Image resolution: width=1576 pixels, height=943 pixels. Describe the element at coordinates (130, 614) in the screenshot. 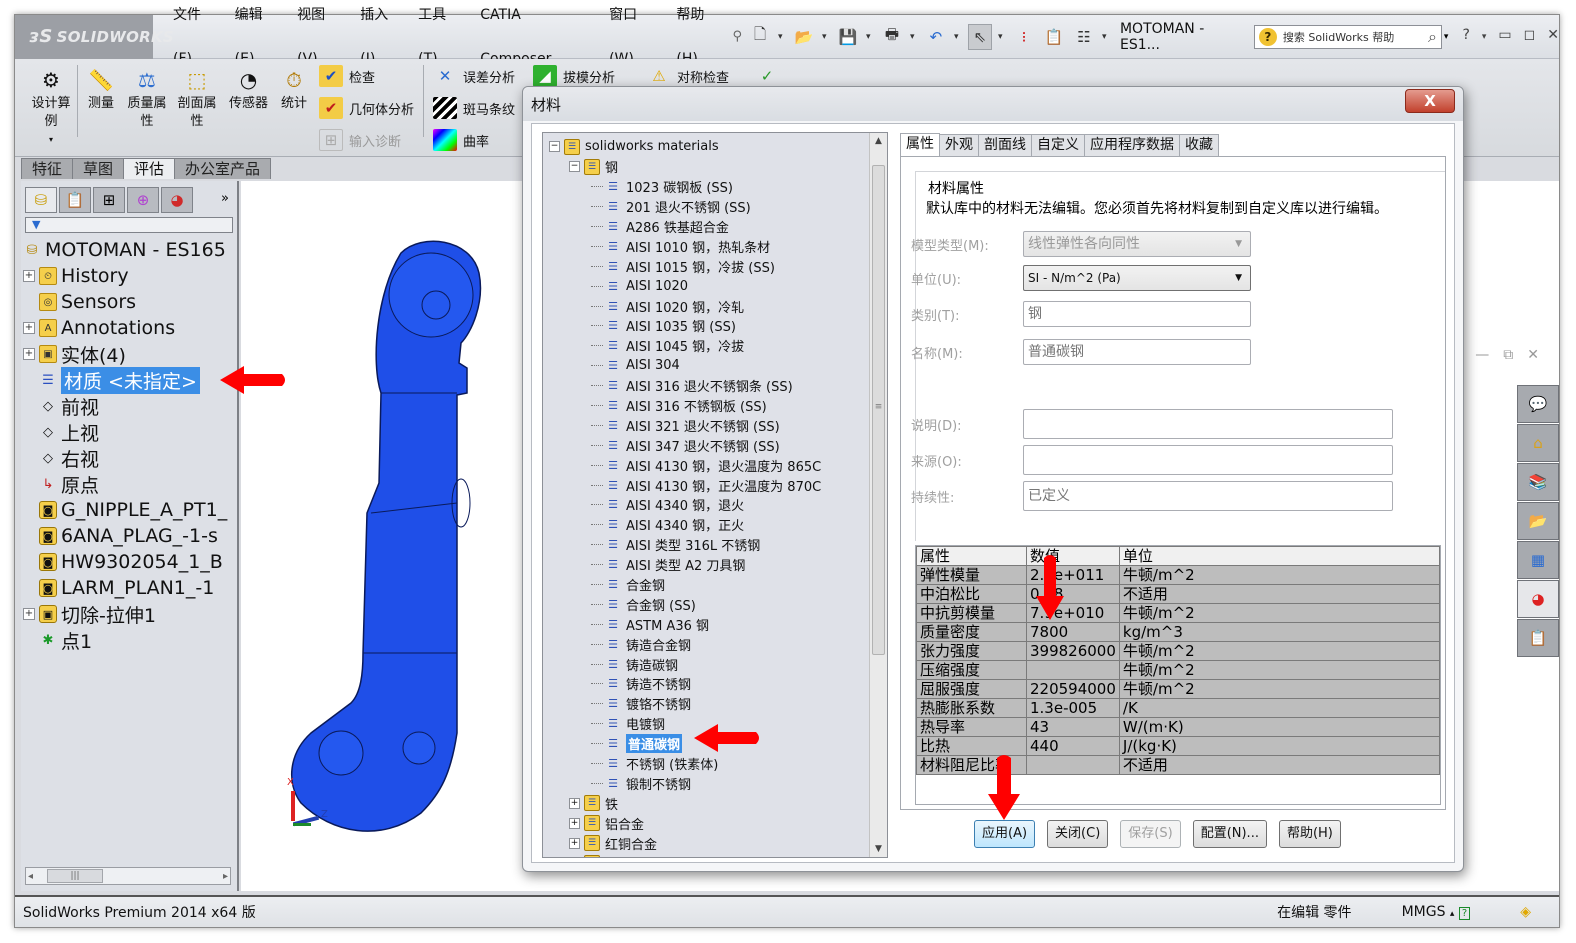

I see `tree-item: + ▣ 切除-拉伸1` at that location.